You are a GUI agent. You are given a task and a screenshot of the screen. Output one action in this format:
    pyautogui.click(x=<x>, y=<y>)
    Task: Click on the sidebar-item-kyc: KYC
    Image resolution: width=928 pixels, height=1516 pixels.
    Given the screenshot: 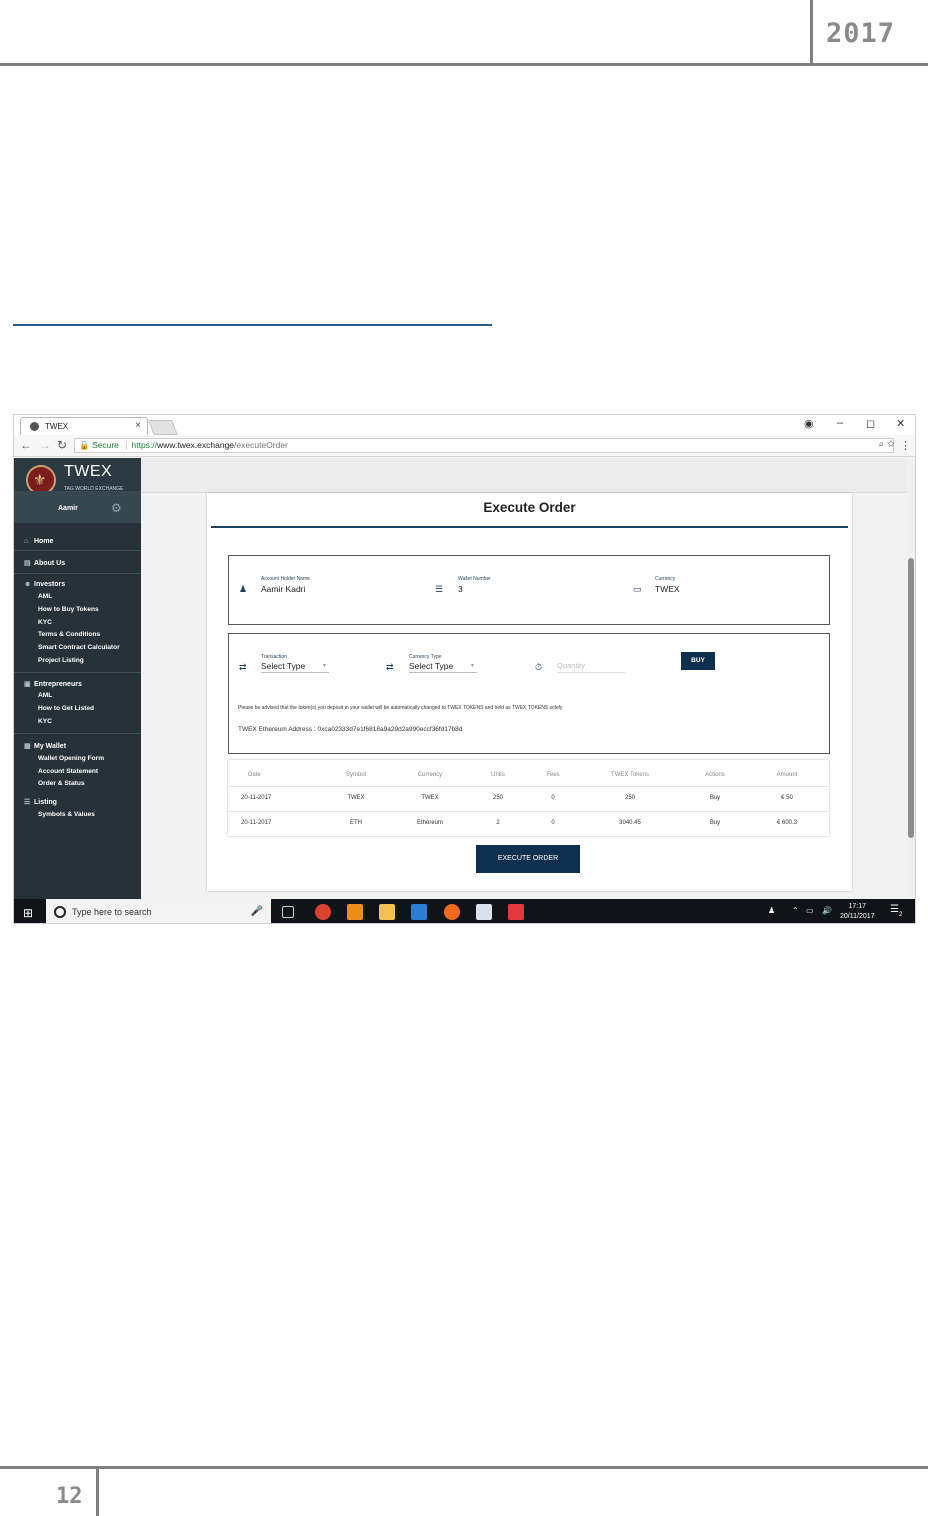 What is the action you would take?
    pyautogui.click(x=45, y=622)
    